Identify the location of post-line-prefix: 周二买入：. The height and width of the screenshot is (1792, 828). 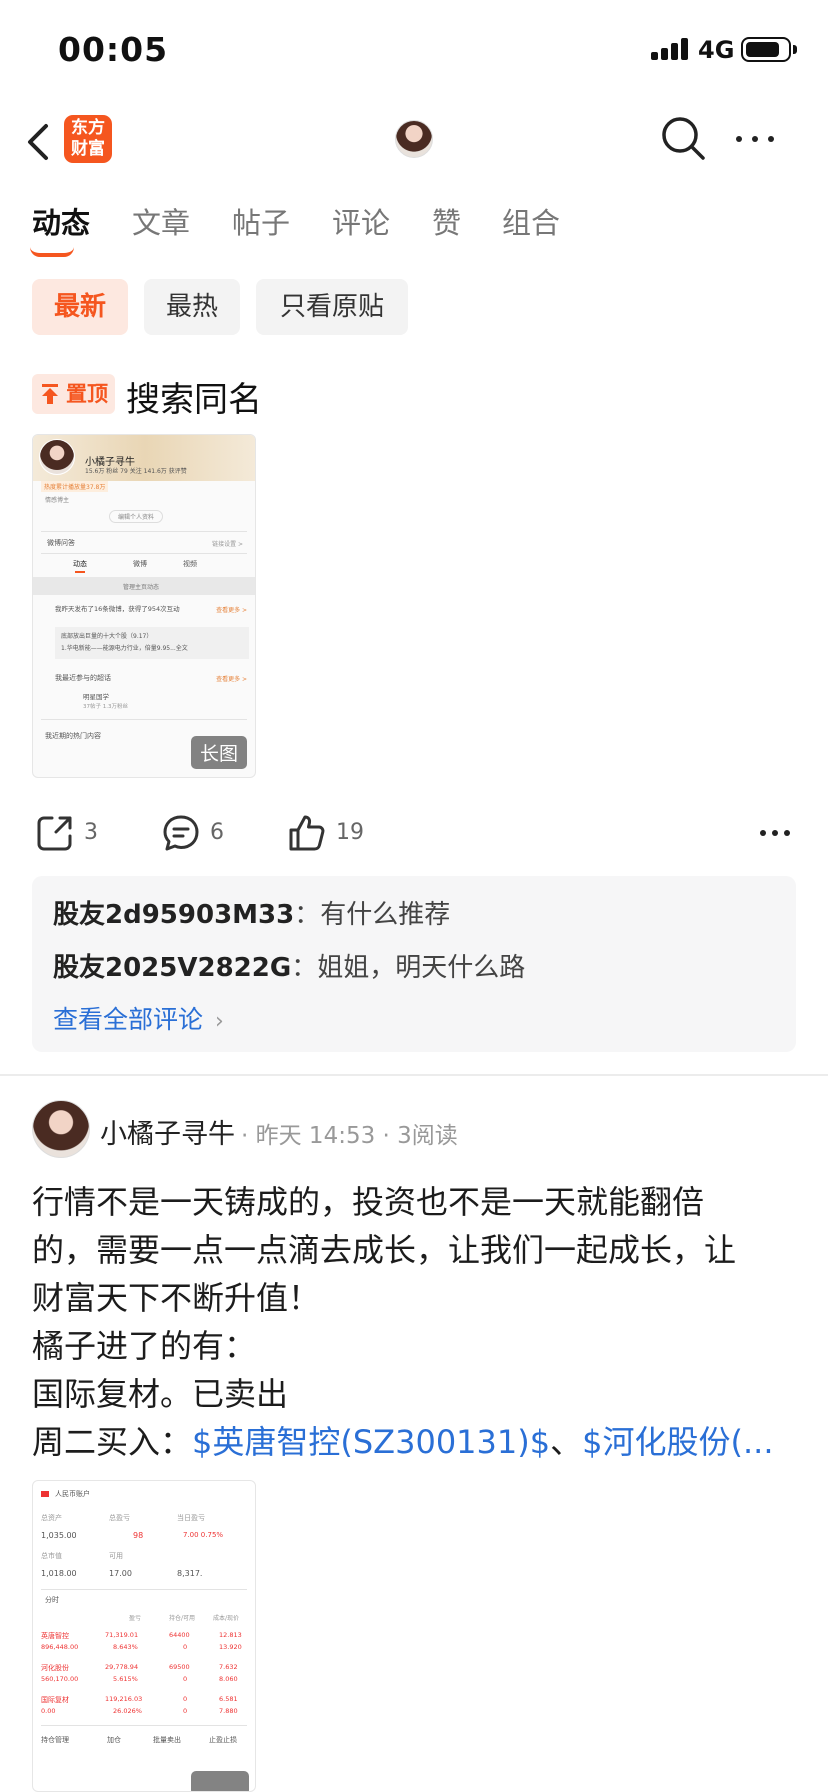
(112, 1442).